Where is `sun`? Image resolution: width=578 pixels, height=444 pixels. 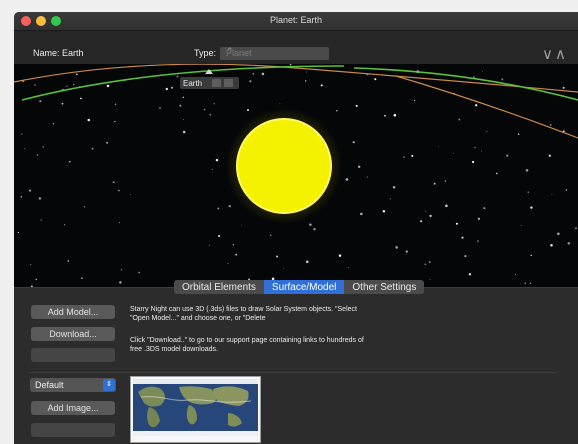 sun is located at coordinates (284, 166).